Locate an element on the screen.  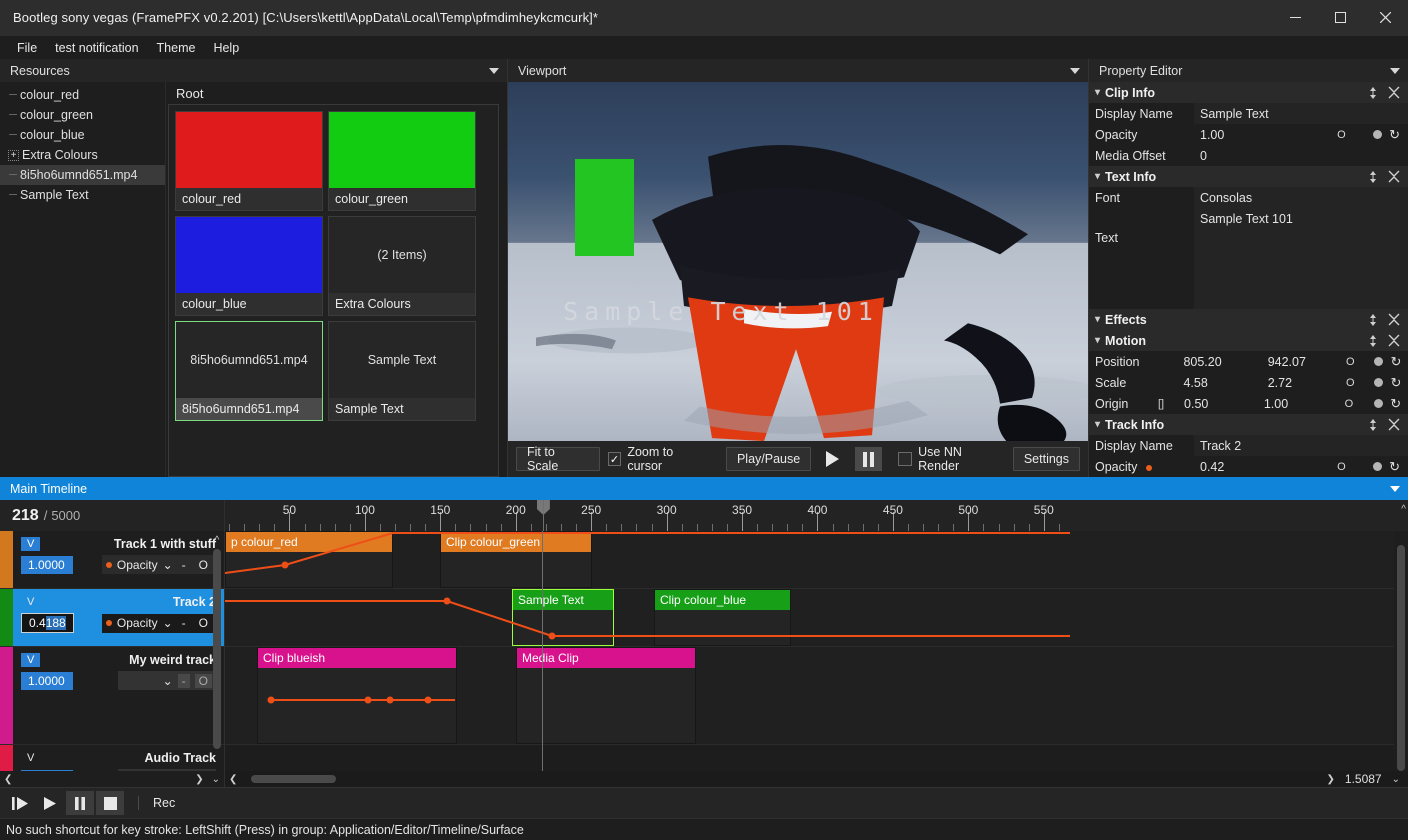
position-x-value: 805.20 is located at coordinates (1219, 362).